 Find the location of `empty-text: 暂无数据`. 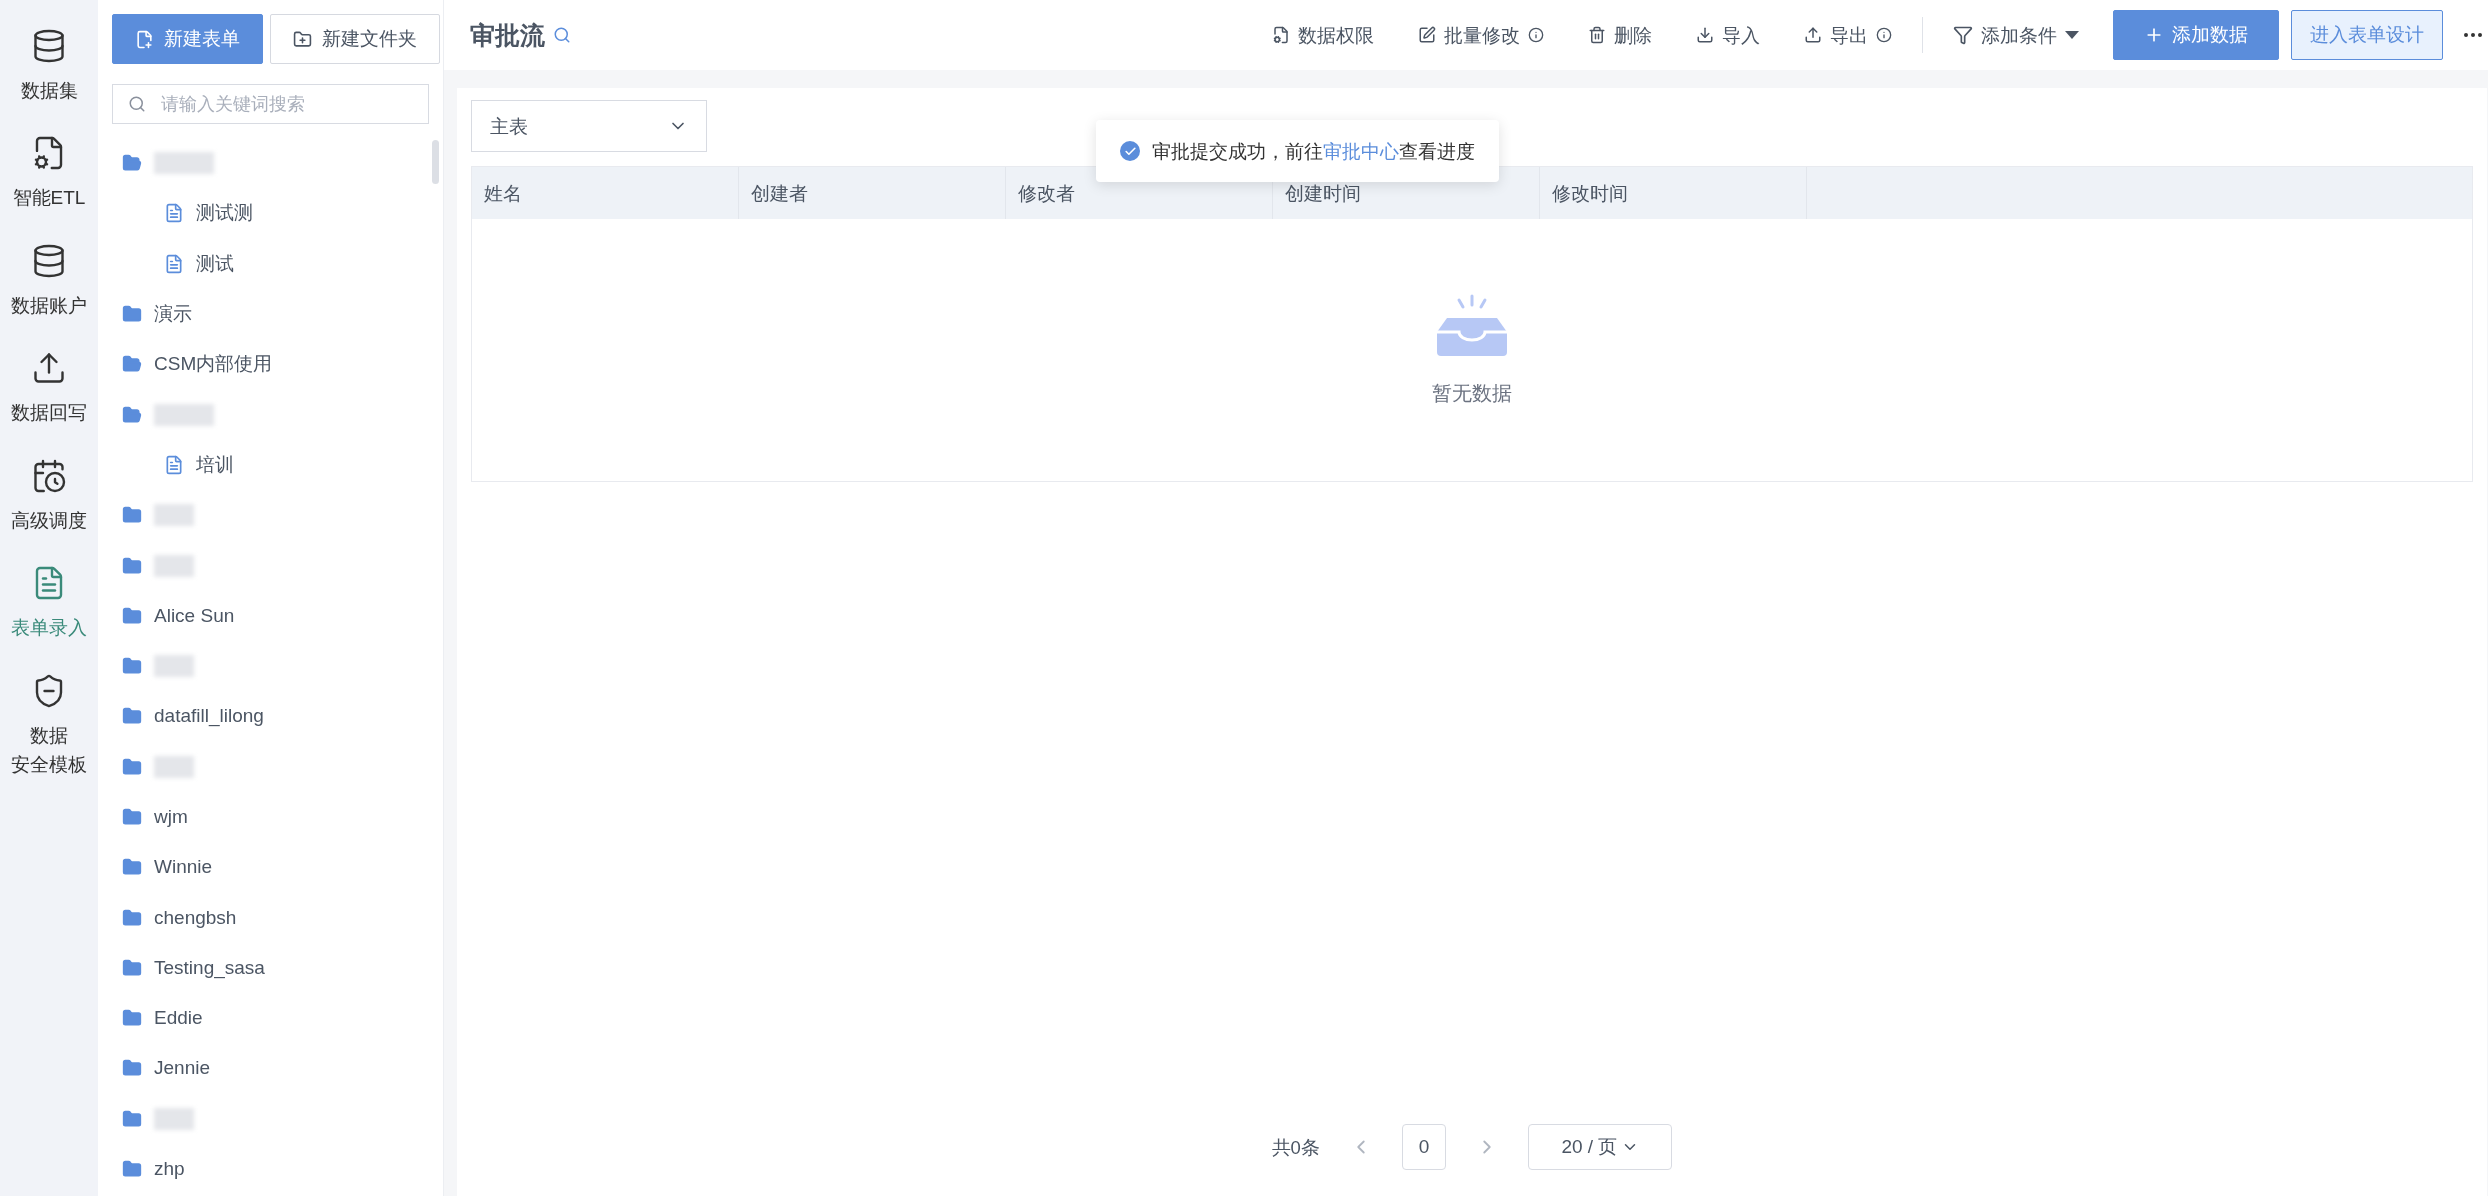

empty-text: 暂无数据 is located at coordinates (1472, 393).